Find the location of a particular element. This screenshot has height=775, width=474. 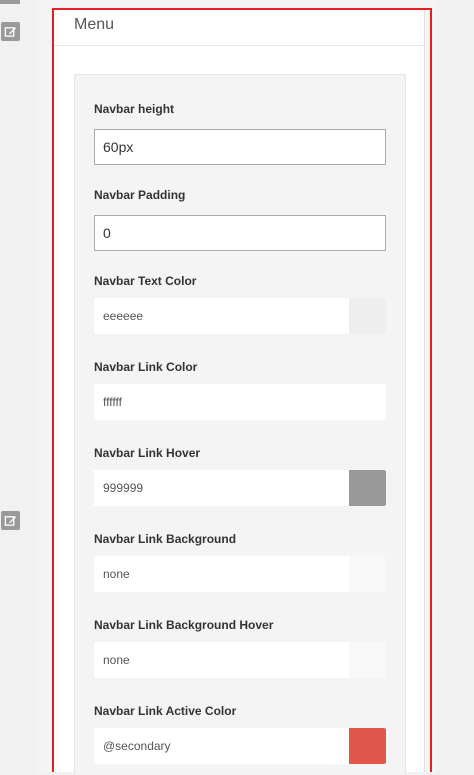

left-strip is located at coordinates (13, 386).